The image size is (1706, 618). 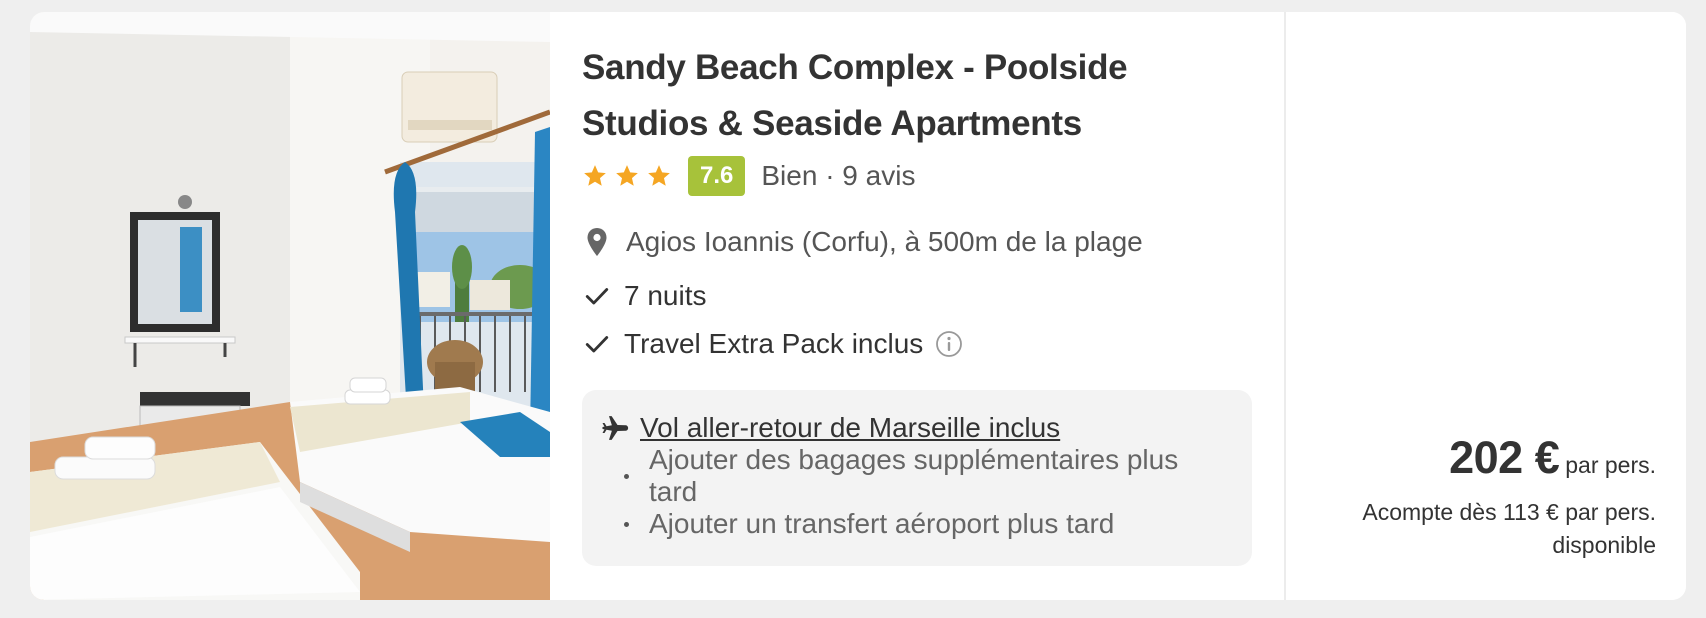 I want to click on price-unit: par pers., so click(x=1610, y=465).